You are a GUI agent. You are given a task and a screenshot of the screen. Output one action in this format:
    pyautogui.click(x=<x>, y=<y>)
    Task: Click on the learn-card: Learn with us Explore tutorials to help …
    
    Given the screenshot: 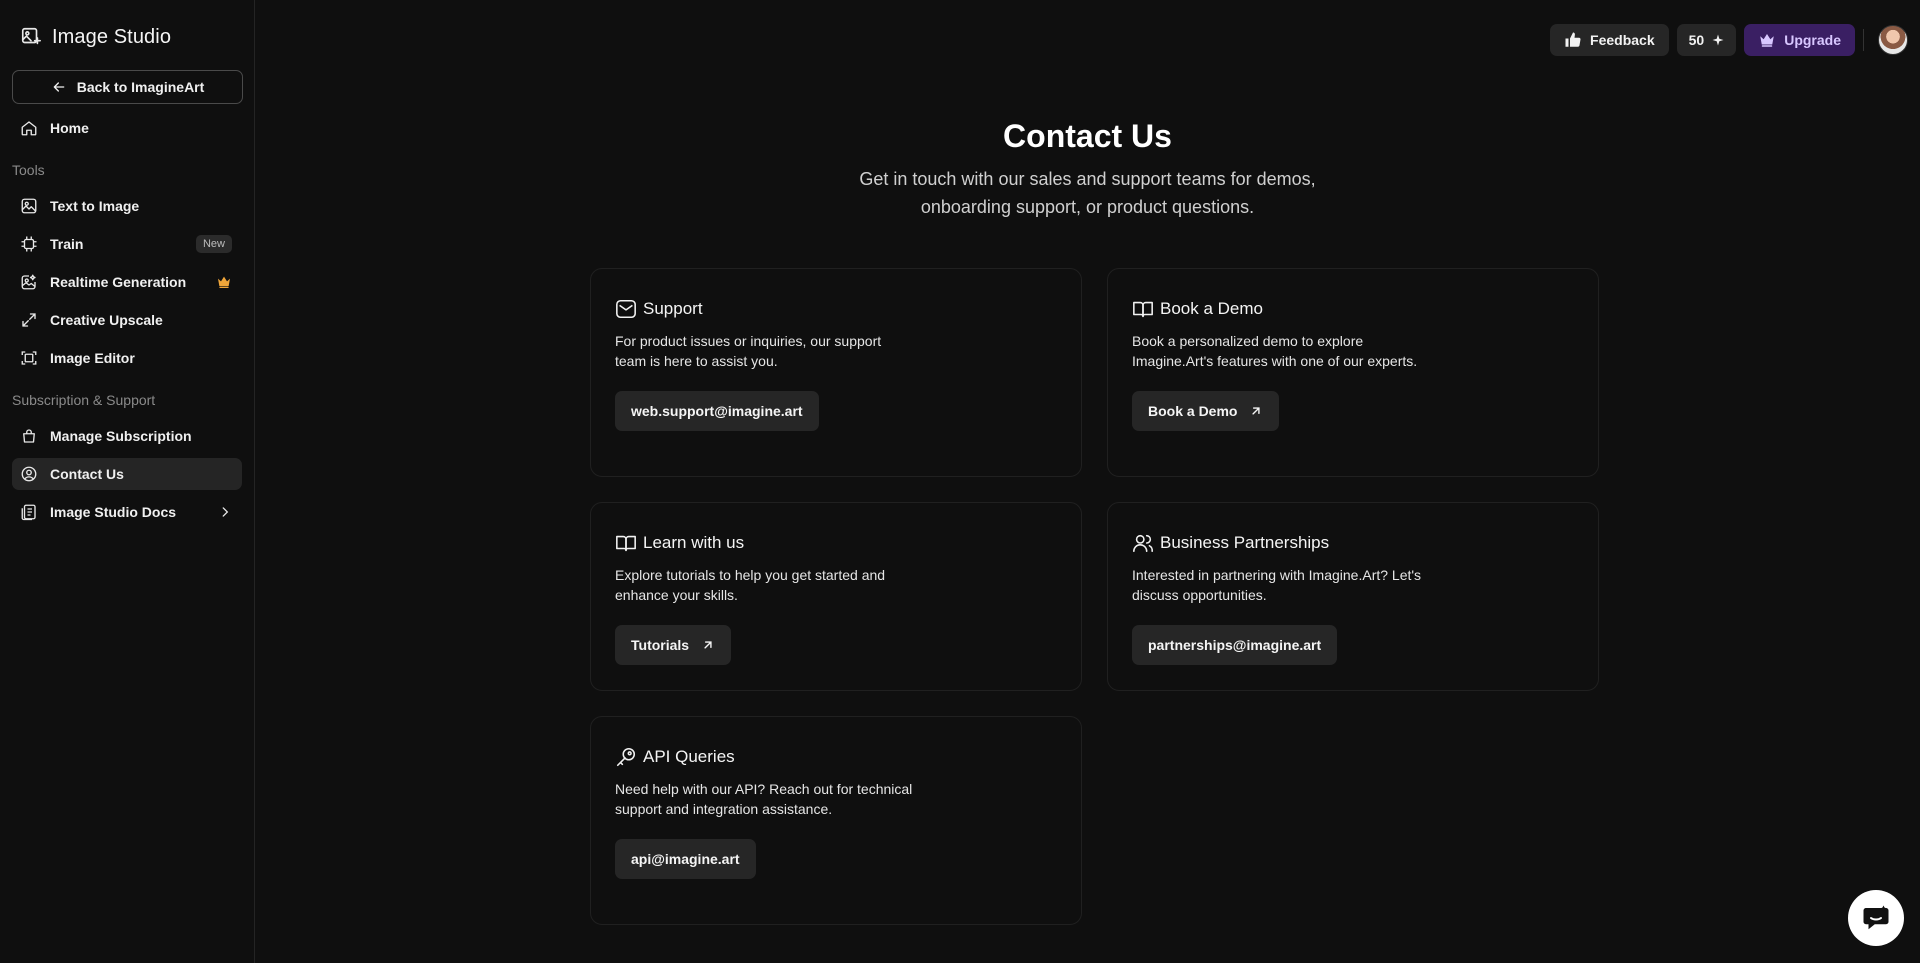 What is the action you would take?
    pyautogui.click(x=836, y=596)
    